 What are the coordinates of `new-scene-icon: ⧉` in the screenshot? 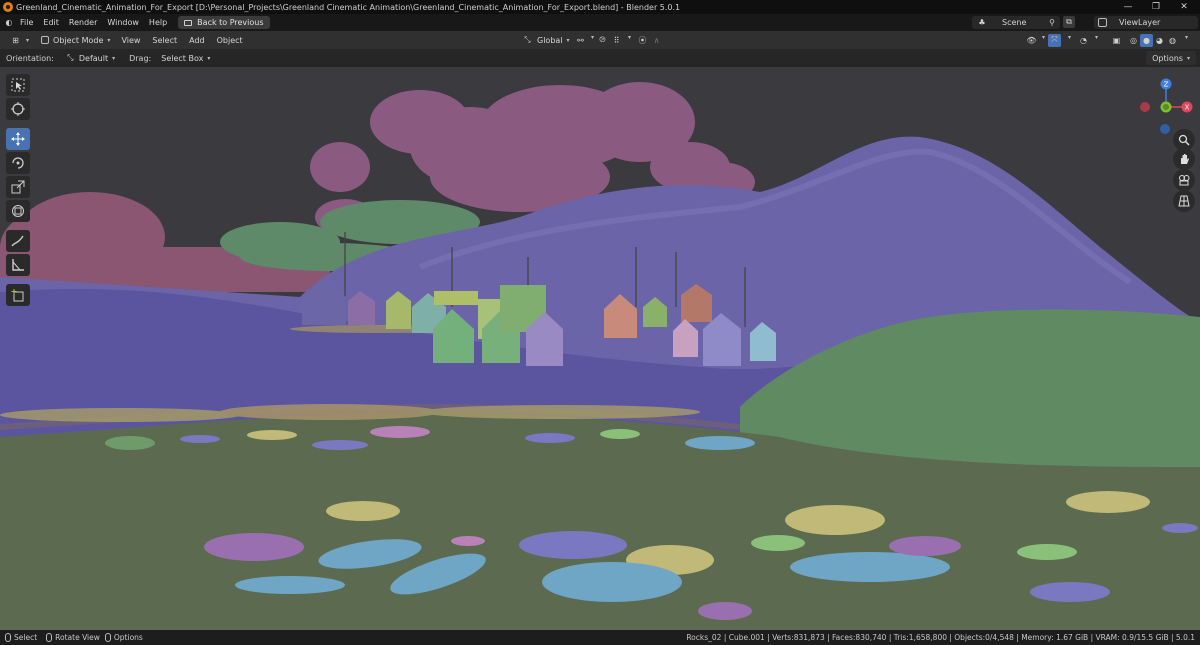 It's located at (1069, 22).